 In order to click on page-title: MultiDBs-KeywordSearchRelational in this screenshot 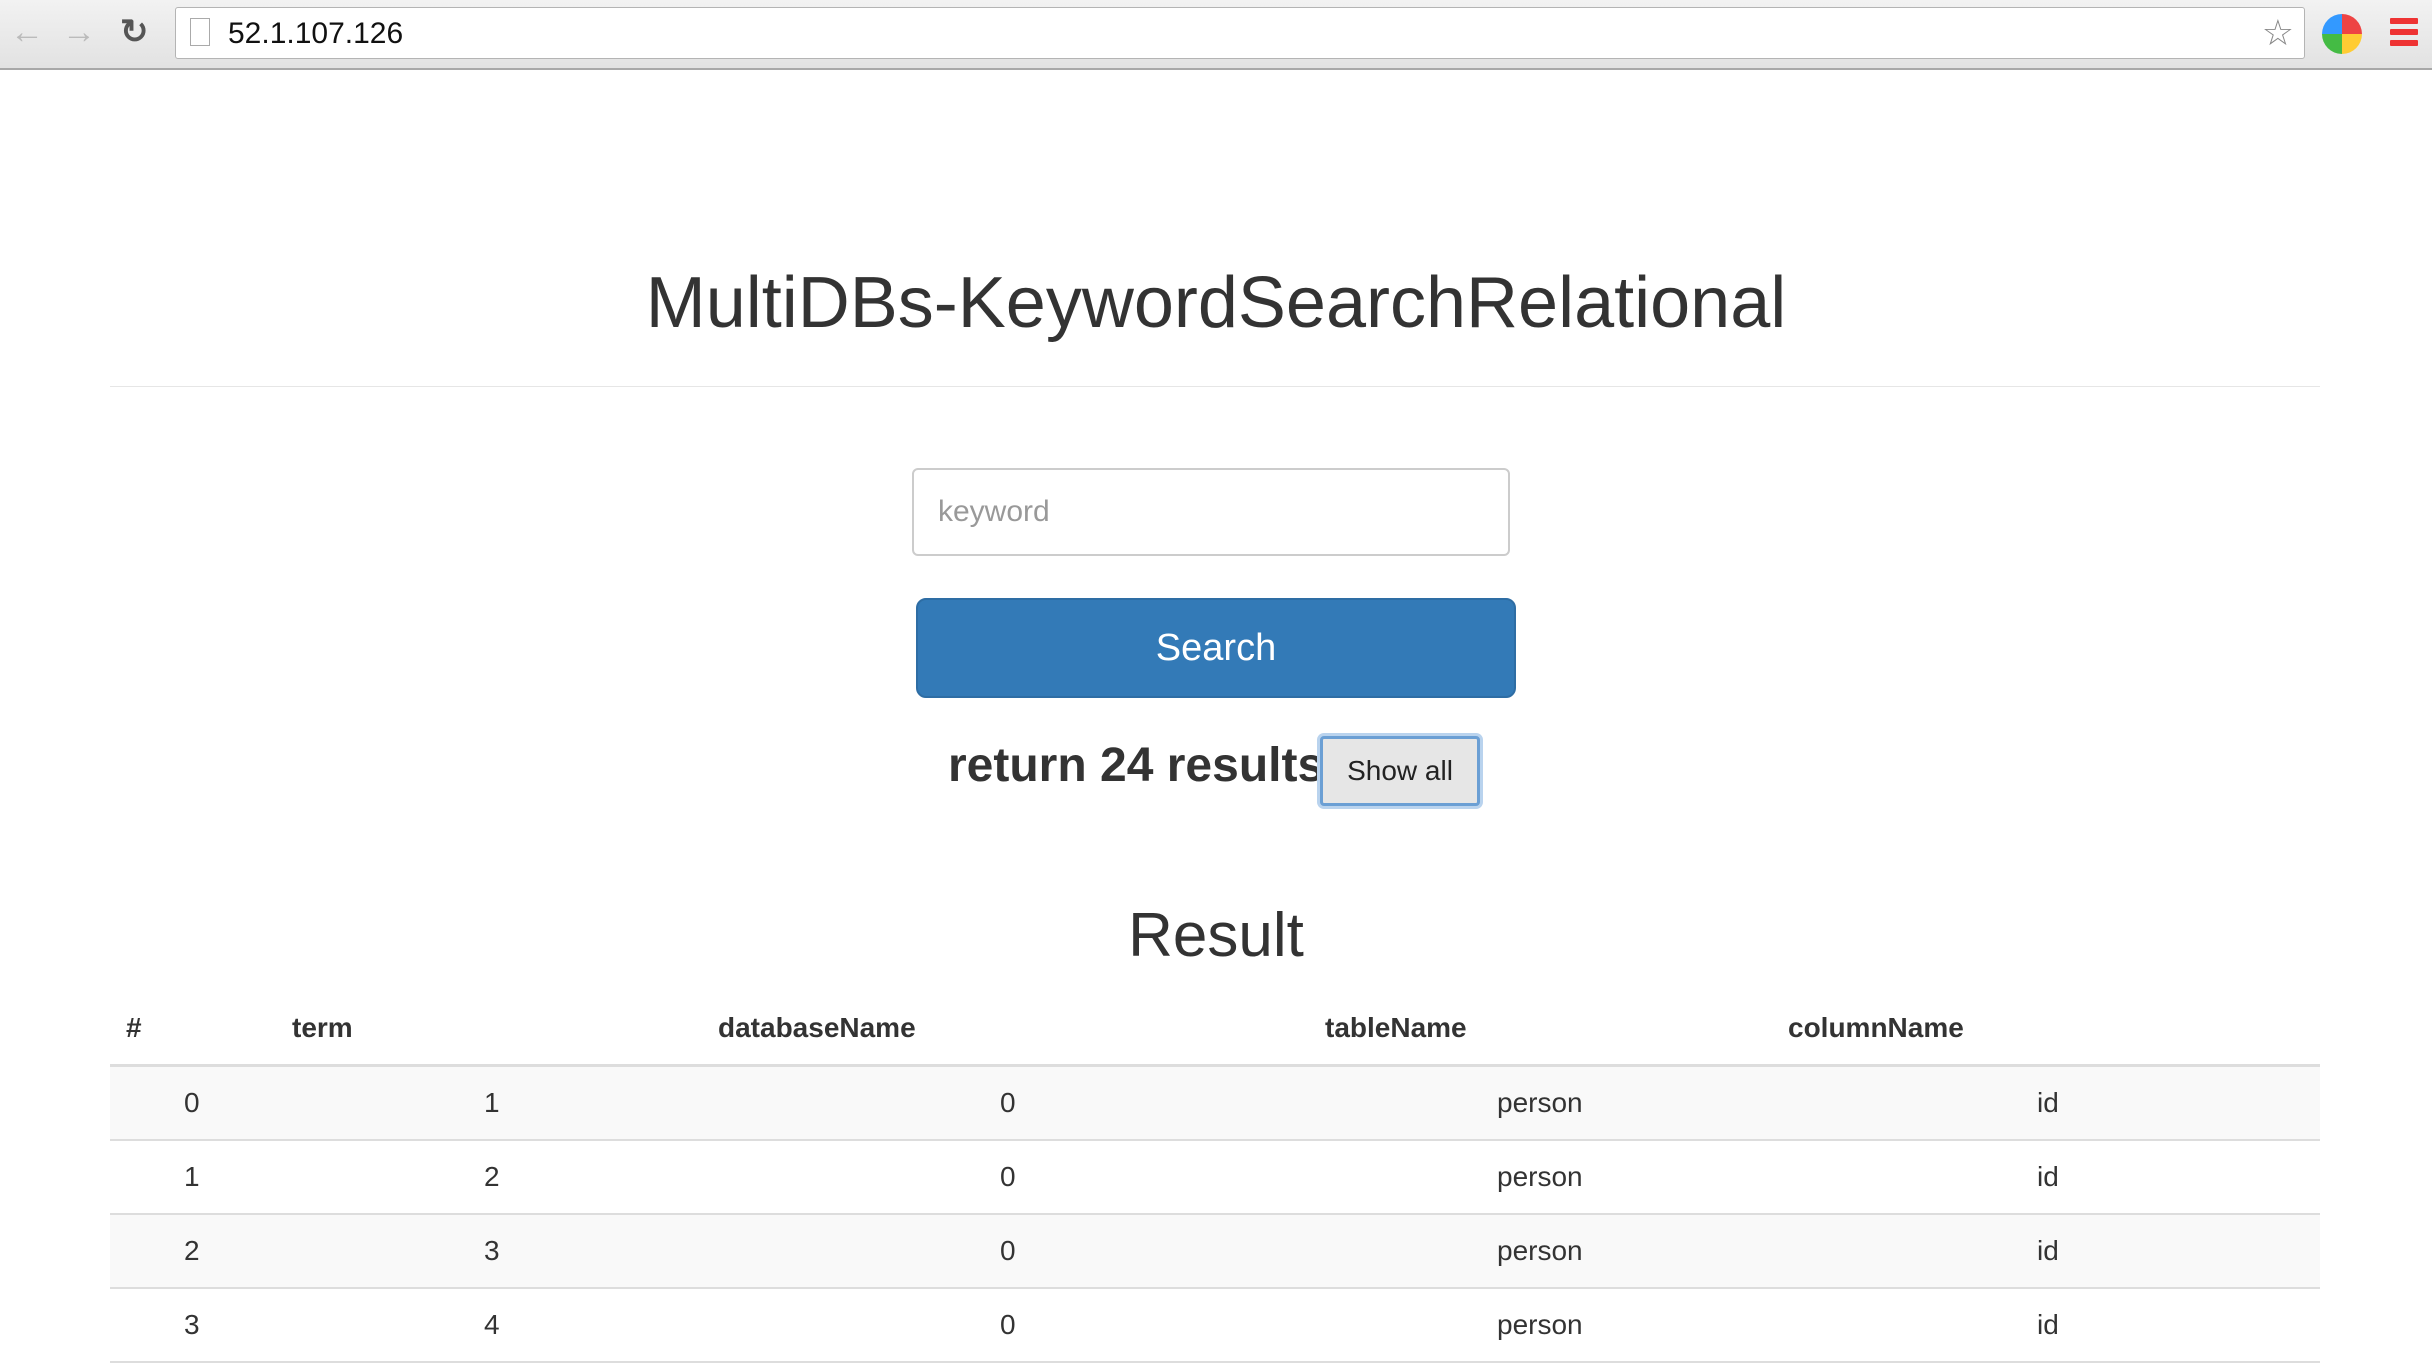, I will do `click(1216, 303)`.